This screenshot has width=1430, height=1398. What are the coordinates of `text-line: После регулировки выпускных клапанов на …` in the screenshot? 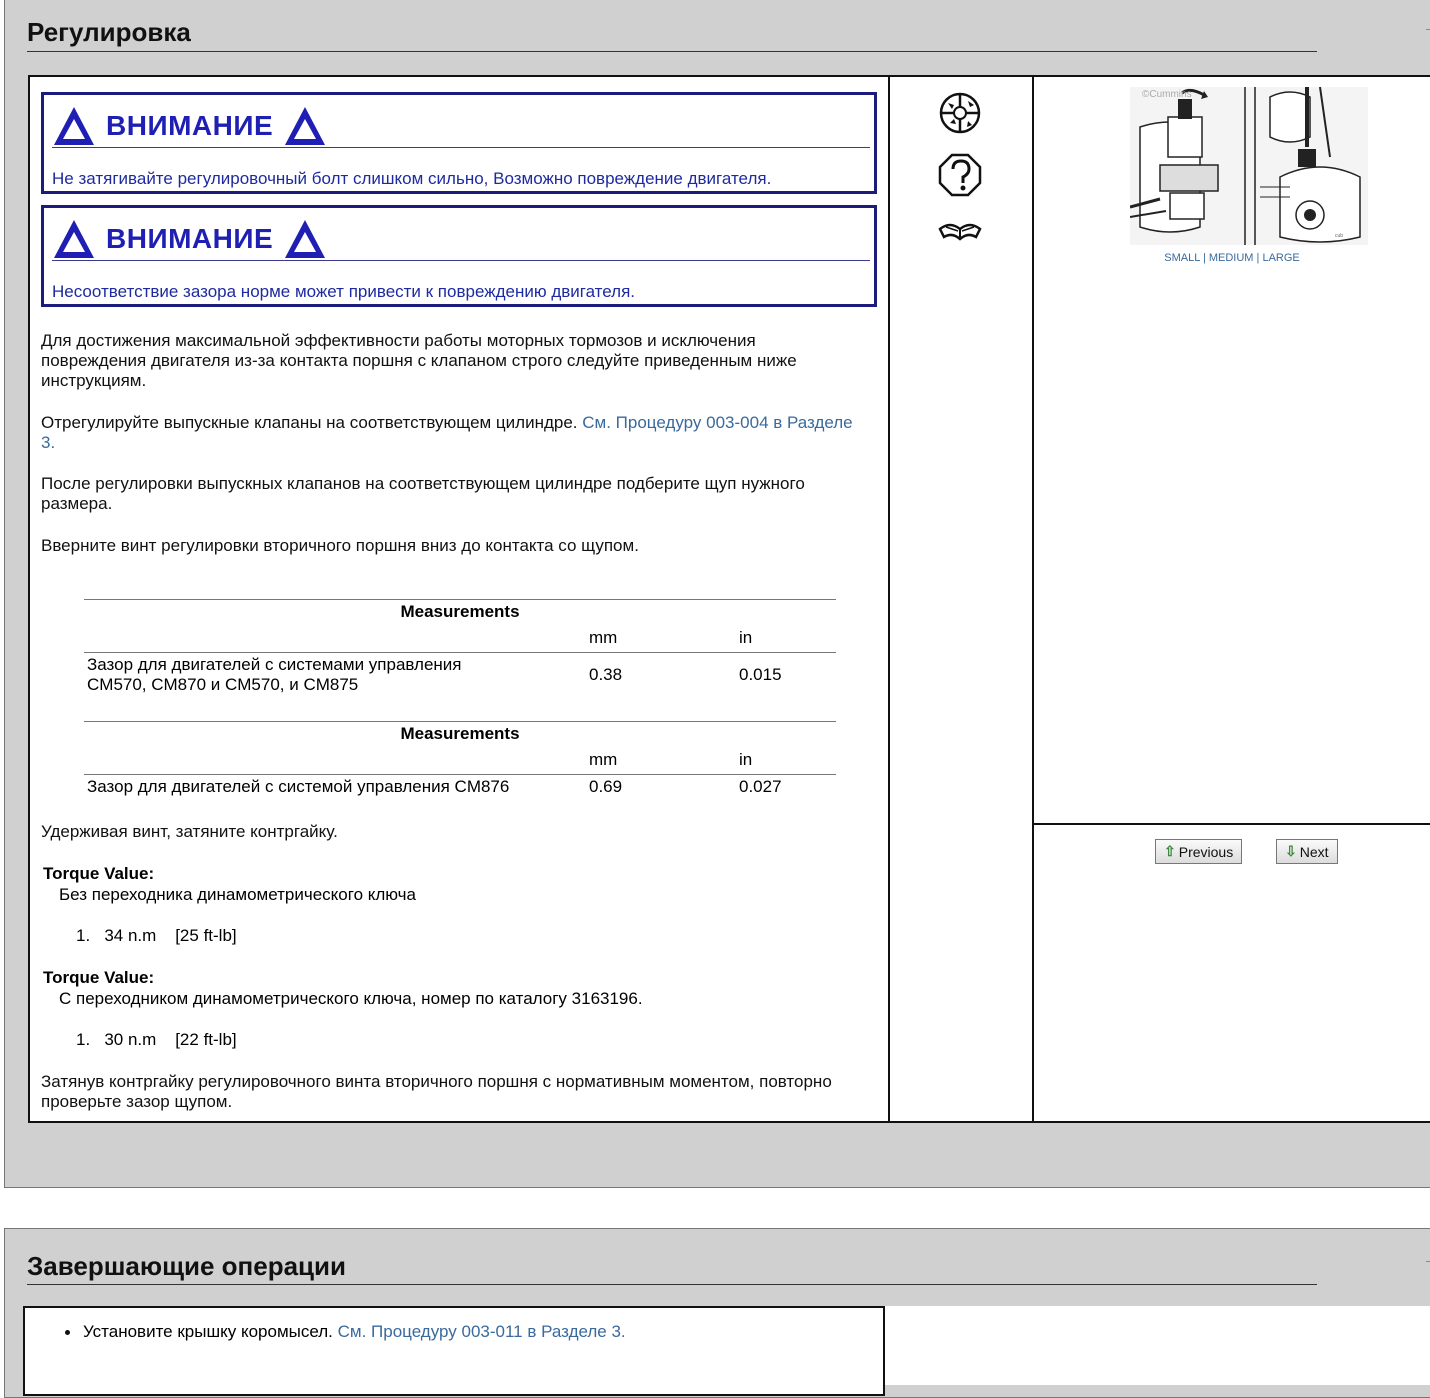 It's located at (423, 483).